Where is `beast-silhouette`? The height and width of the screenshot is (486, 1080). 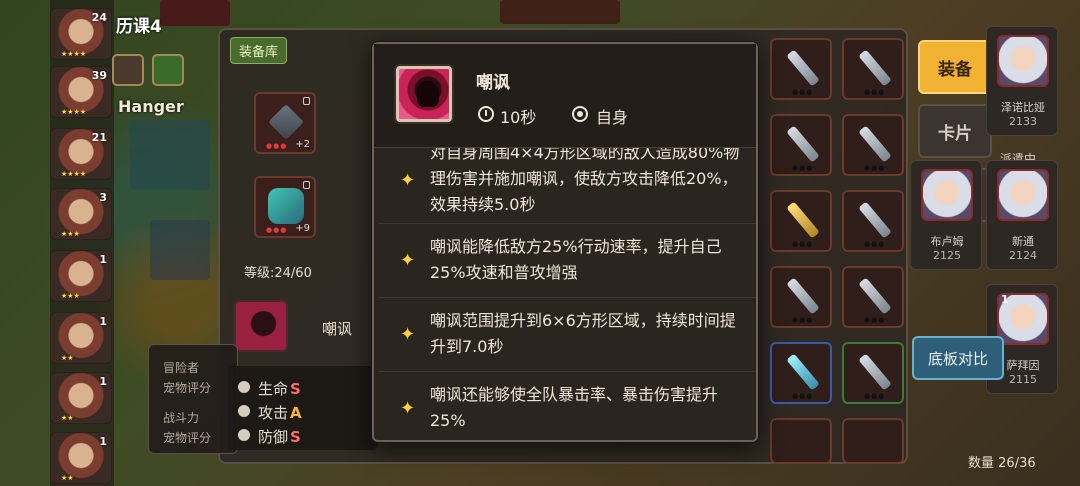 beast-silhouette is located at coordinates (428, 94).